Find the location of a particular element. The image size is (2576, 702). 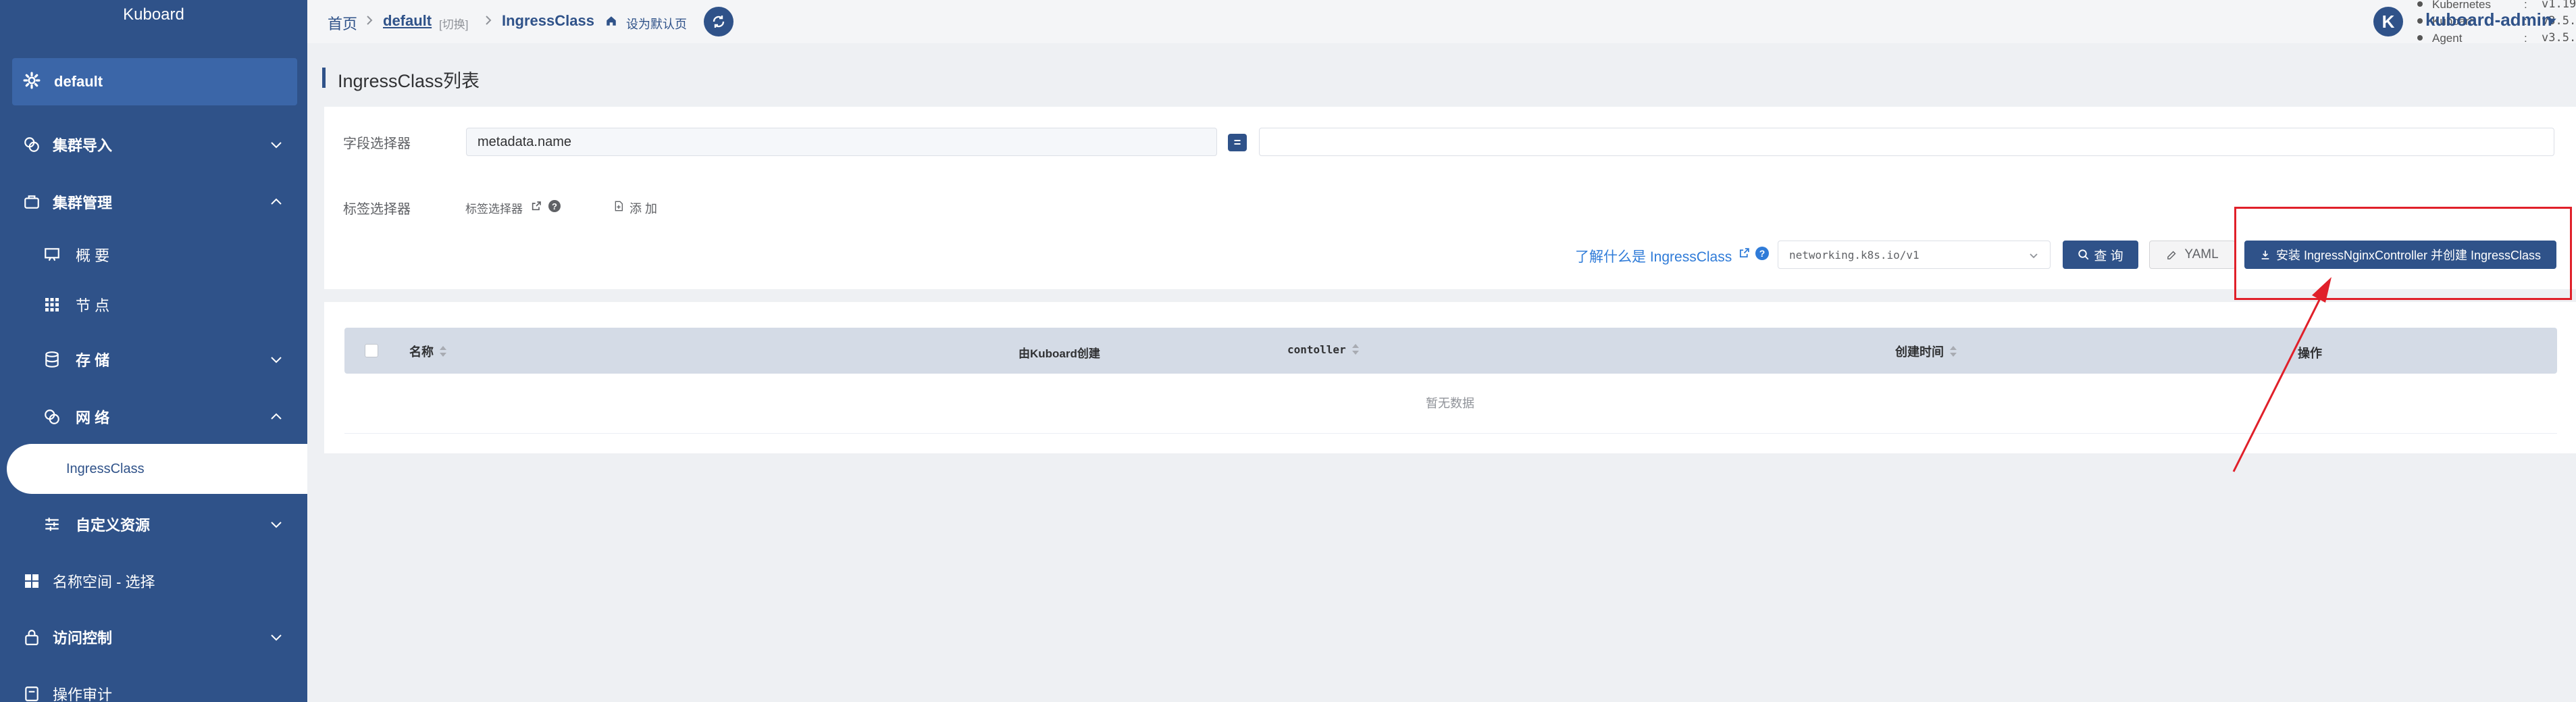

sidebar-item-overview: 概 要 is located at coordinates (153, 254).